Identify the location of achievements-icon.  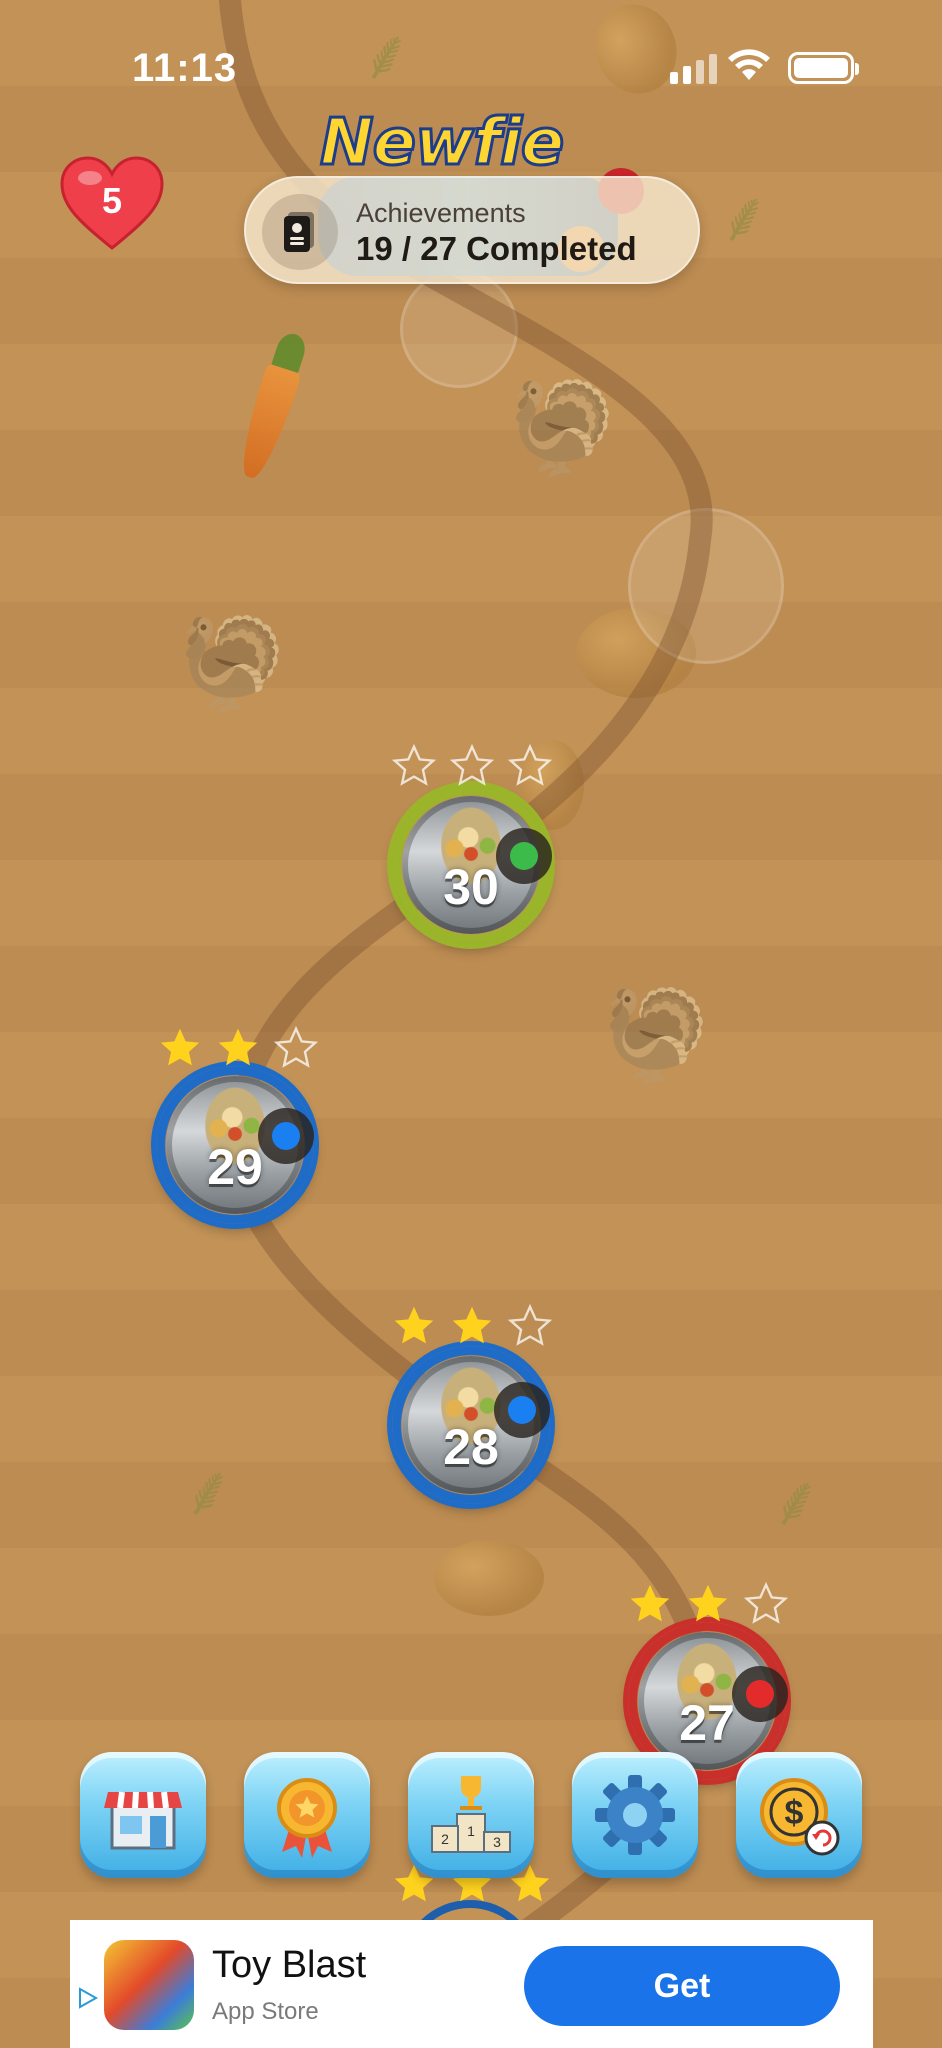
(300, 232).